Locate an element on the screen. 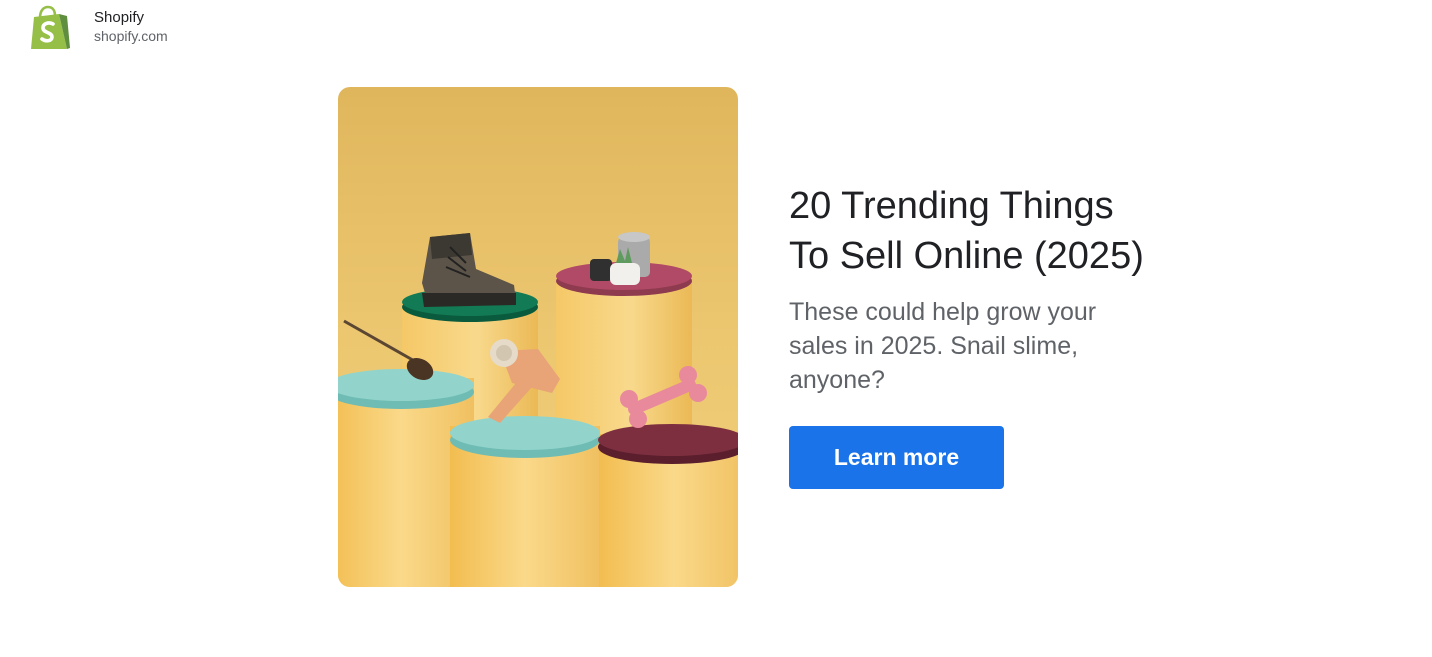 This screenshot has height=657, width=1432. learn-more-button: Learn more is located at coordinates (896, 457).